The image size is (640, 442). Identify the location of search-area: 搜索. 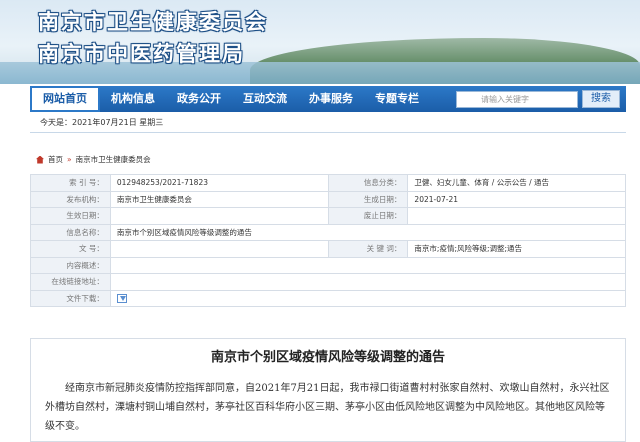
(541, 99).